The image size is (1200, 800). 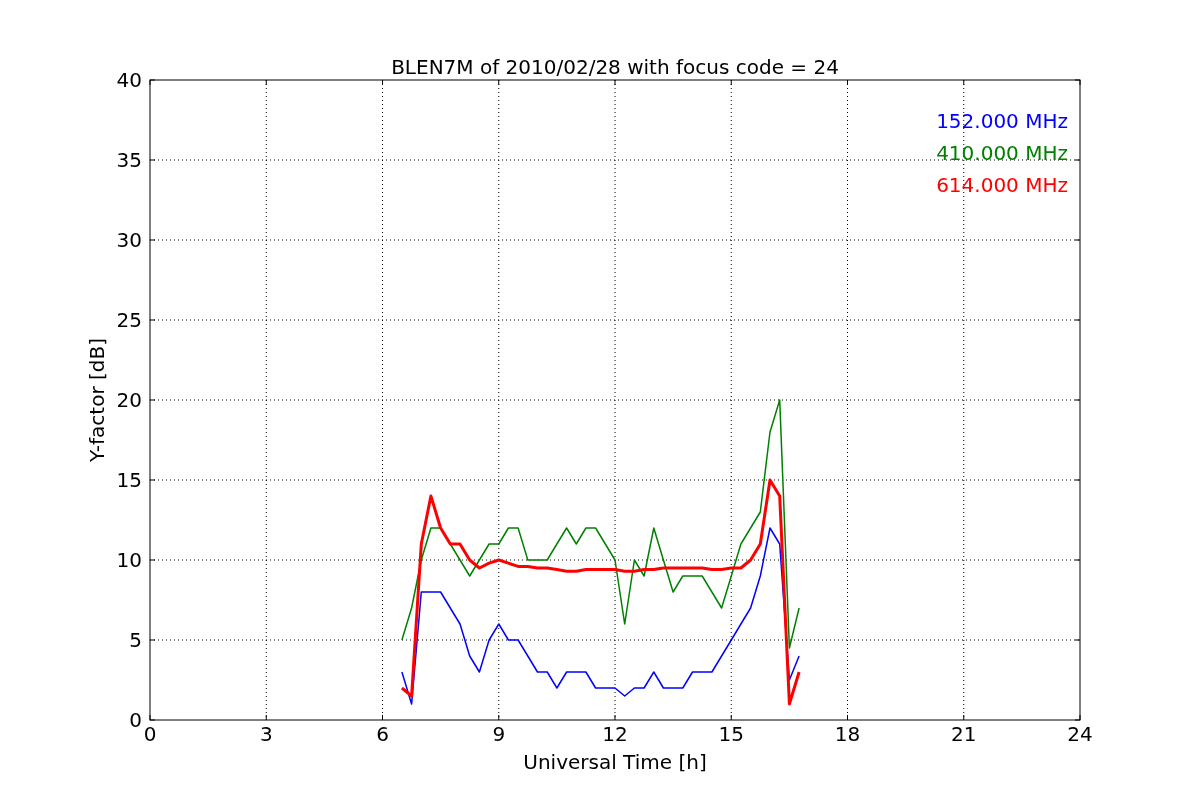 I want to click on y-tick-label: 5, so click(x=135, y=640).